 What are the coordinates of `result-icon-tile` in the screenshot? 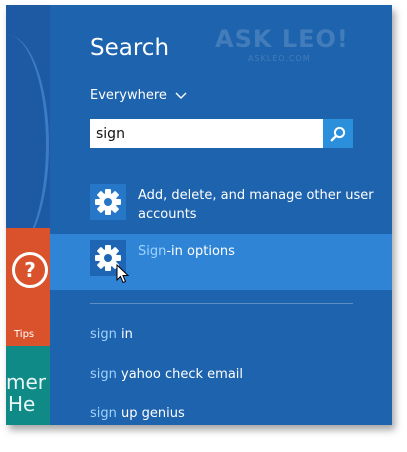 It's located at (108, 202).